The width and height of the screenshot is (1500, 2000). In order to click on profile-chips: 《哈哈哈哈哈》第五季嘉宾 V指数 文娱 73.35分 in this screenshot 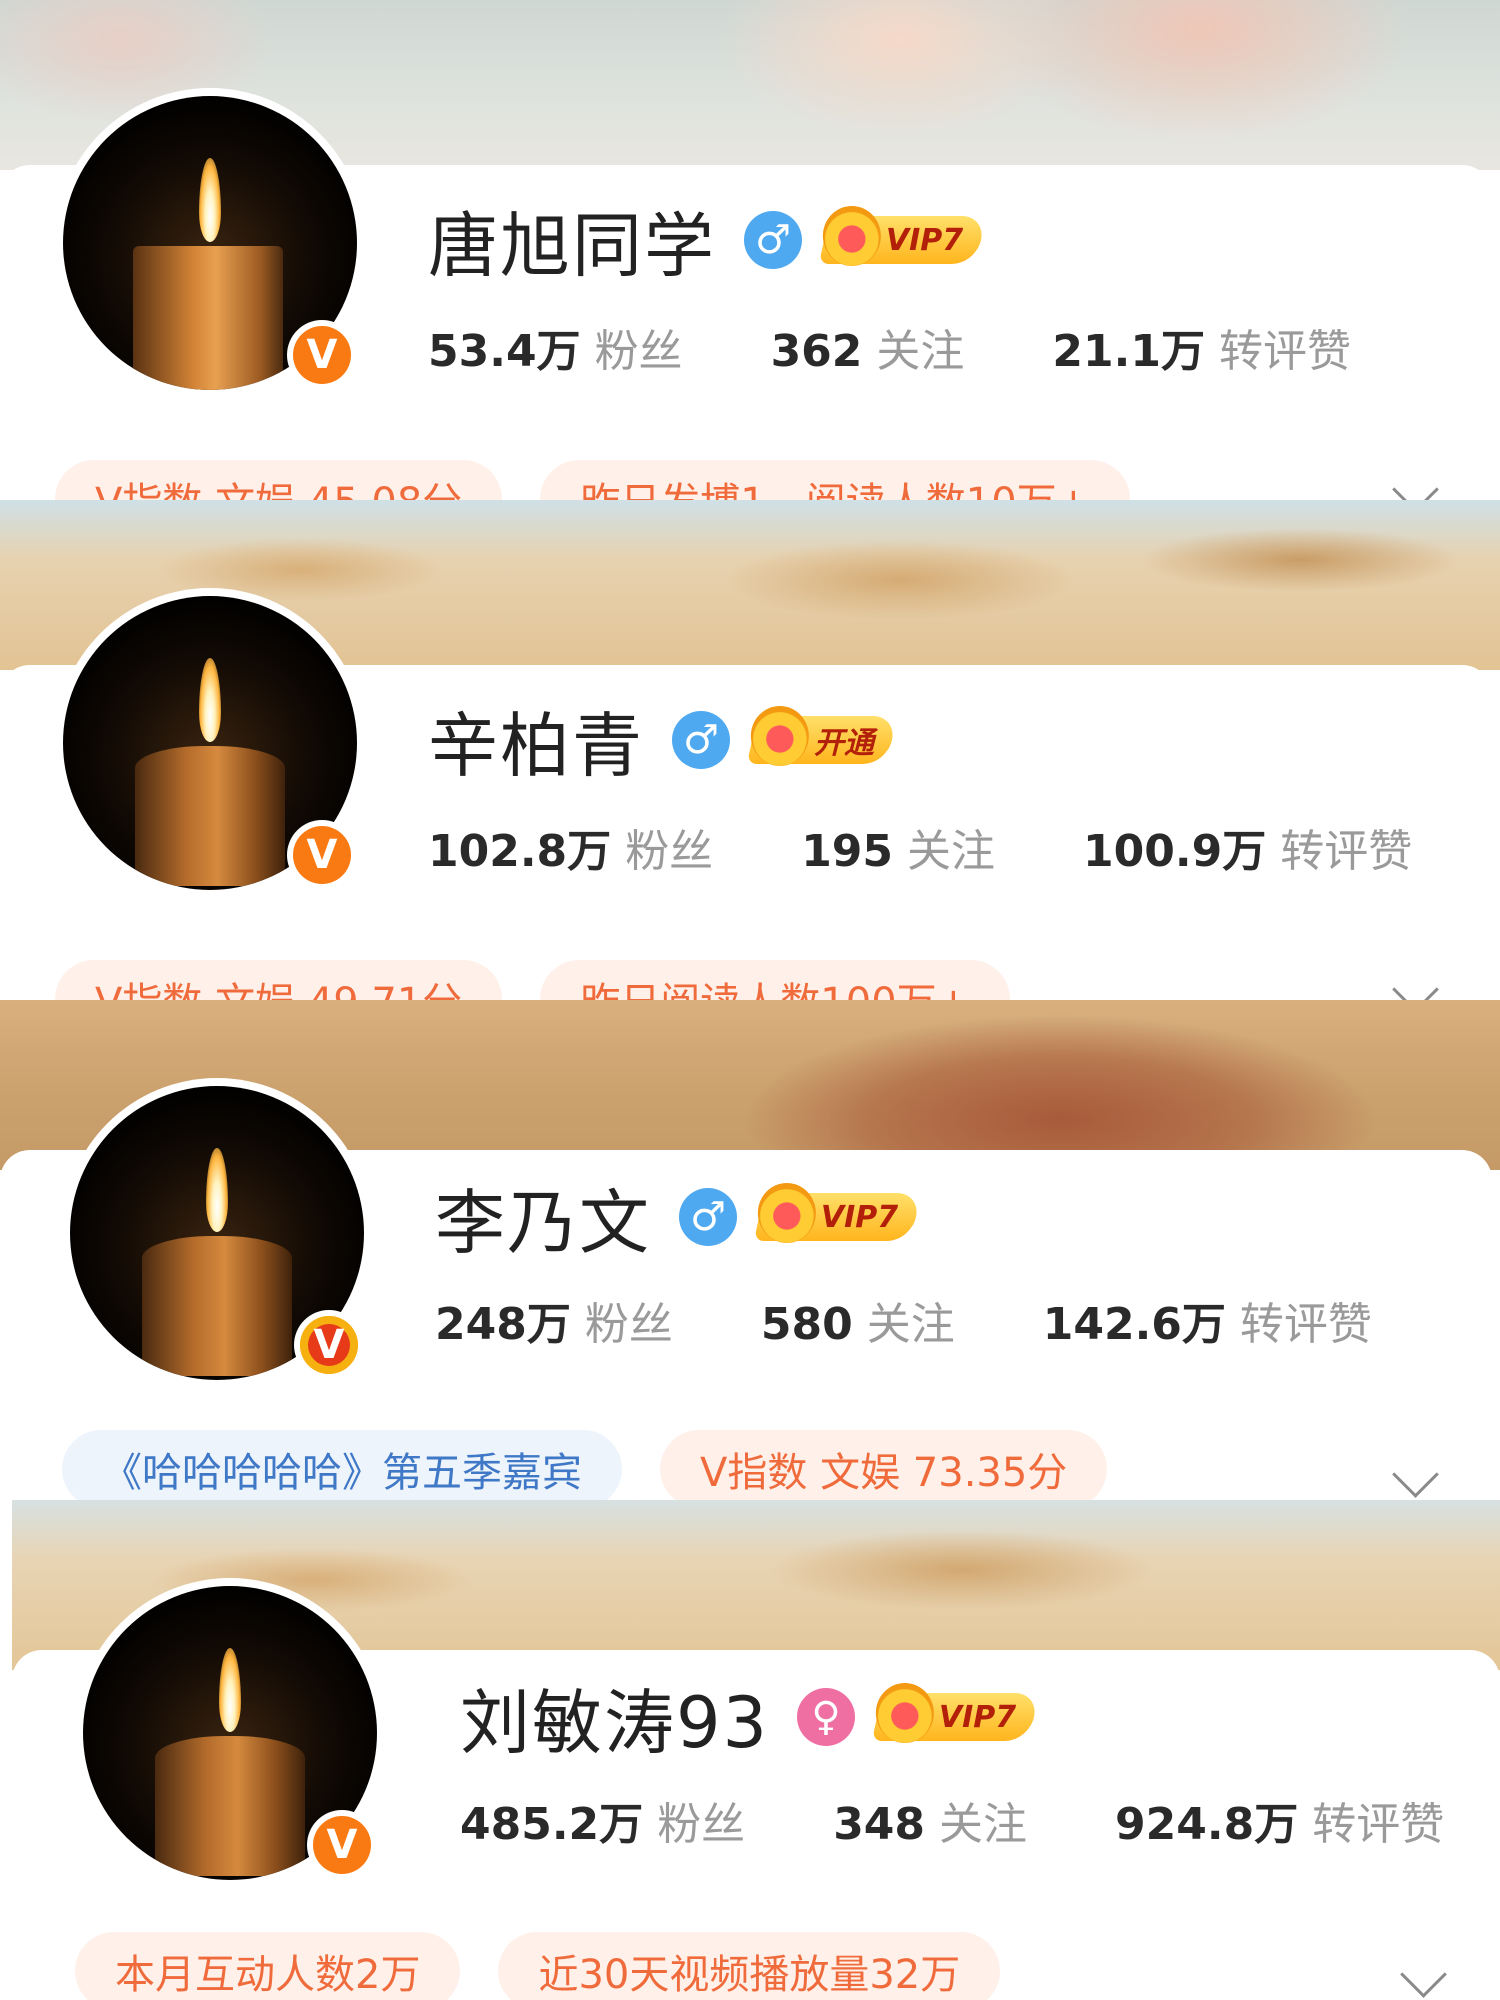, I will do `click(585, 1465)`.